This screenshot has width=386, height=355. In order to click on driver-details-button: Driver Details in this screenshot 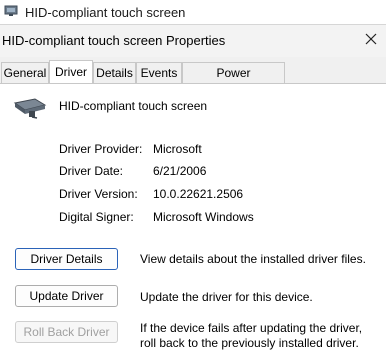, I will do `click(66, 259)`.